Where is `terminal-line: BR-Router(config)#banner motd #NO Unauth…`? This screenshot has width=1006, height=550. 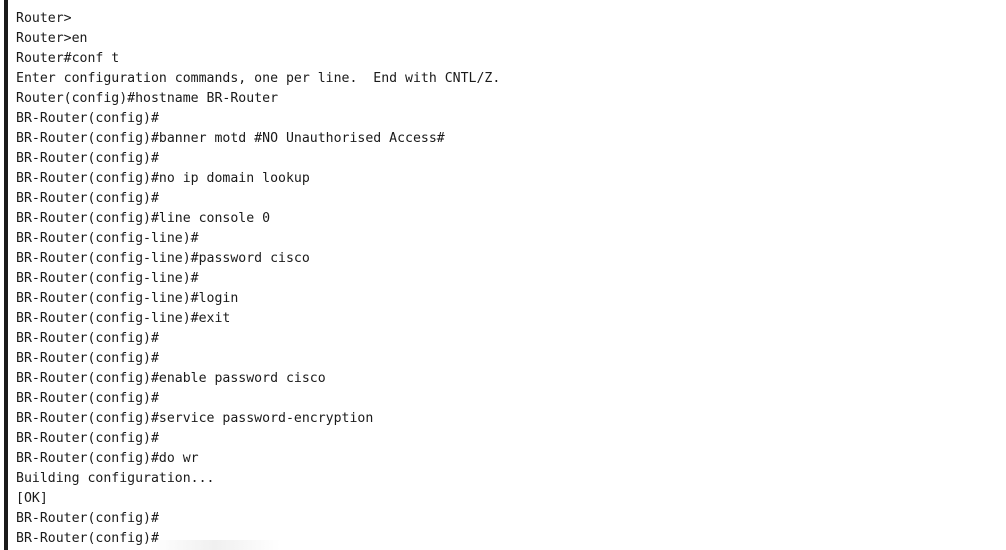
terminal-line: BR-Router(config)#banner motd #NO Unauth… is located at coordinates (230, 138).